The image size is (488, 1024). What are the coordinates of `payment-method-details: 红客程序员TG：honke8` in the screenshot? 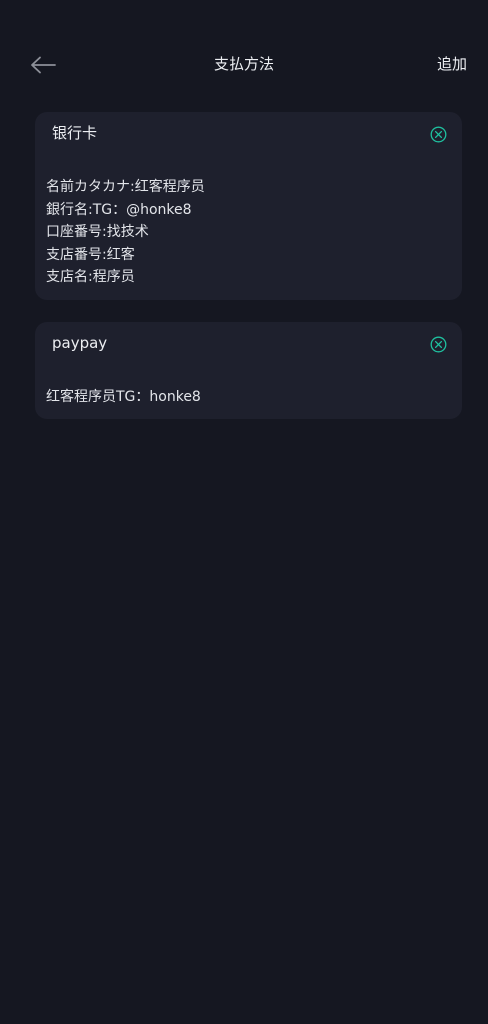 It's located at (123, 397).